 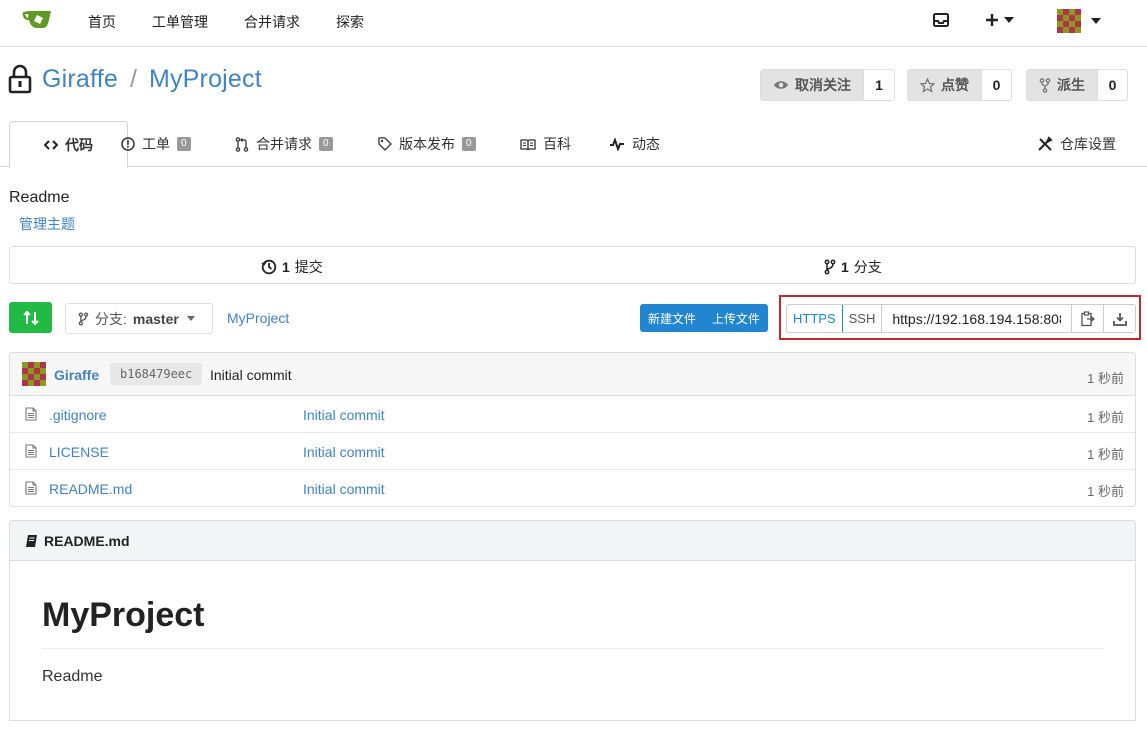 I want to click on tools-icon, so click(x=1045, y=143).